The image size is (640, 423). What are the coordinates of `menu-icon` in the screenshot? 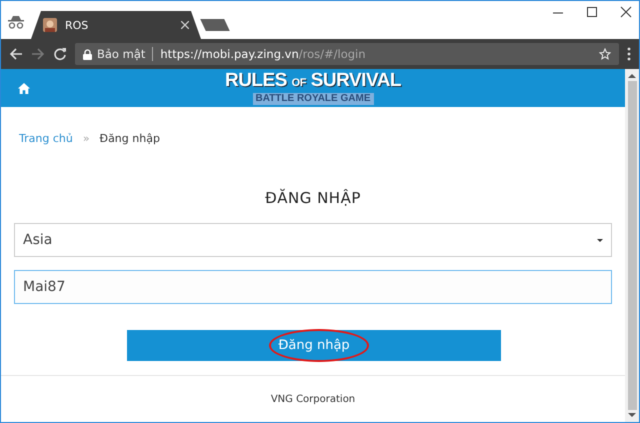 It's located at (629, 54).